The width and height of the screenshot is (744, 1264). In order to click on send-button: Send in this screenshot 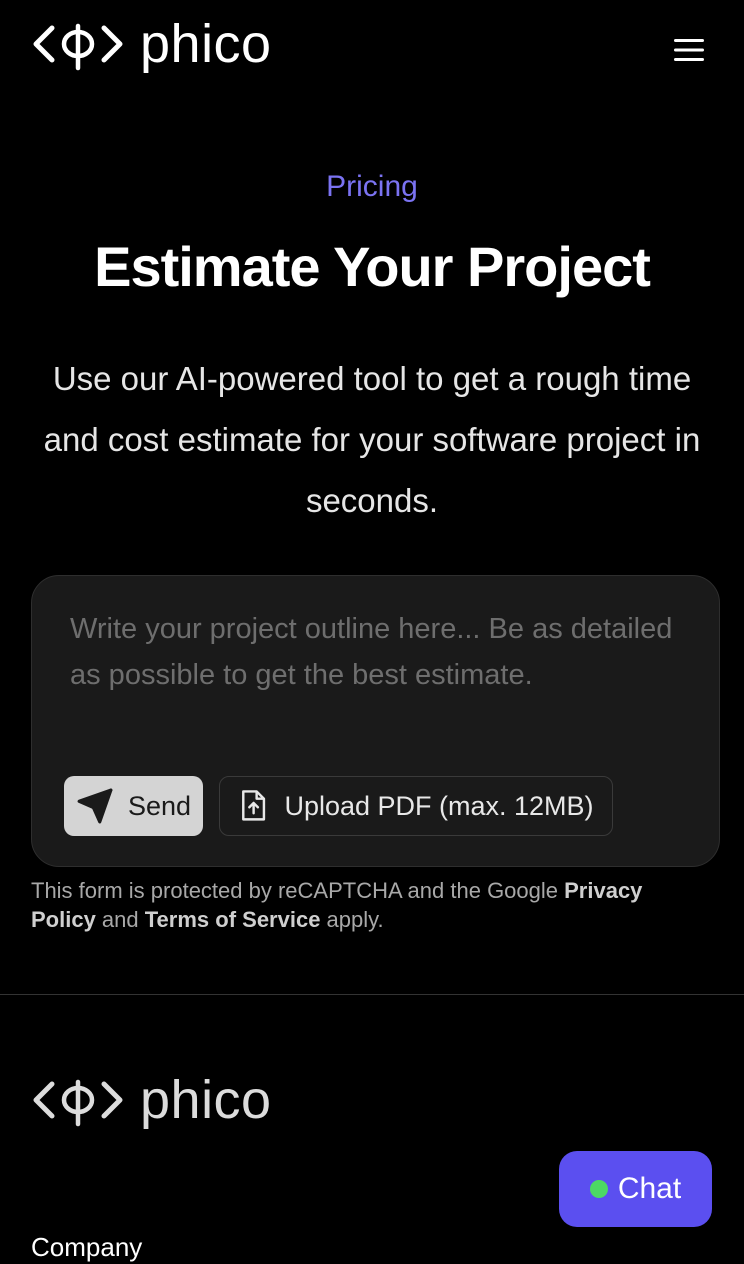, I will do `click(133, 806)`.